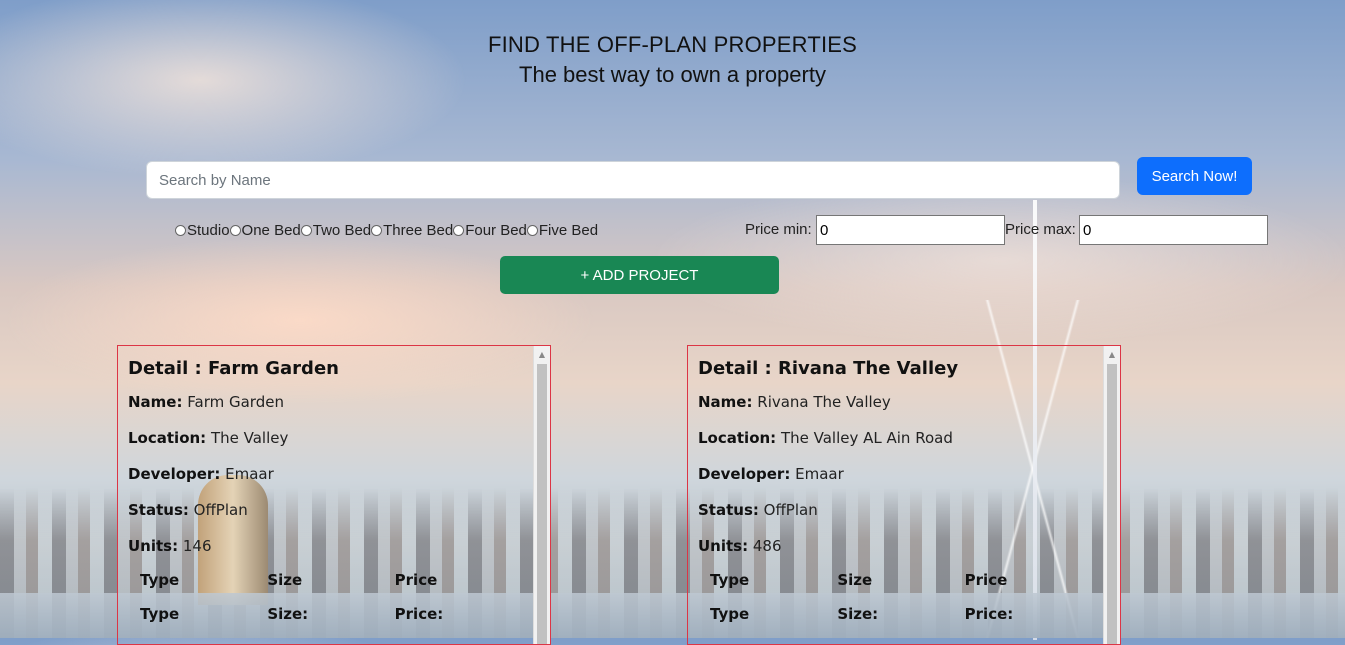  What do you see at coordinates (740, 546) in the screenshot?
I see `card-field-units: Units: 486` at bounding box center [740, 546].